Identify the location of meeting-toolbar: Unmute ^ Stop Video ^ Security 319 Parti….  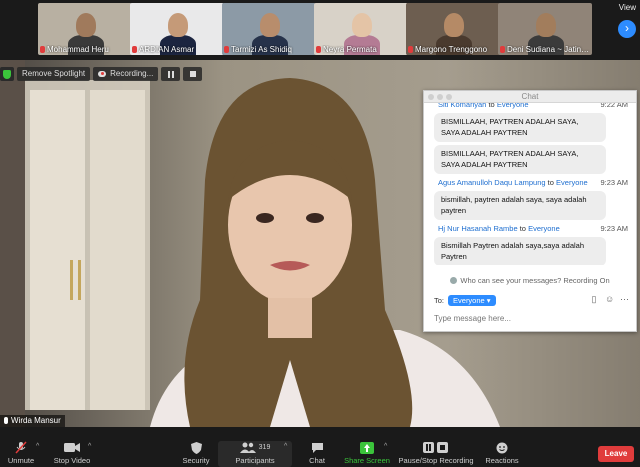
(320, 452).